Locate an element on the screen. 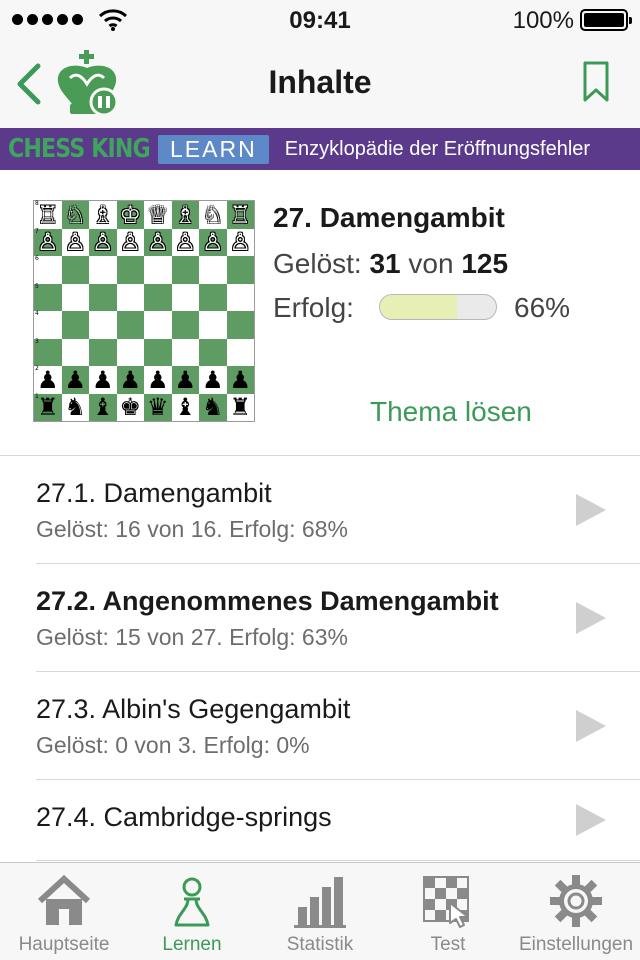 The height and width of the screenshot is (960, 640). white-chess-piece: ♔ is located at coordinates (130, 214).